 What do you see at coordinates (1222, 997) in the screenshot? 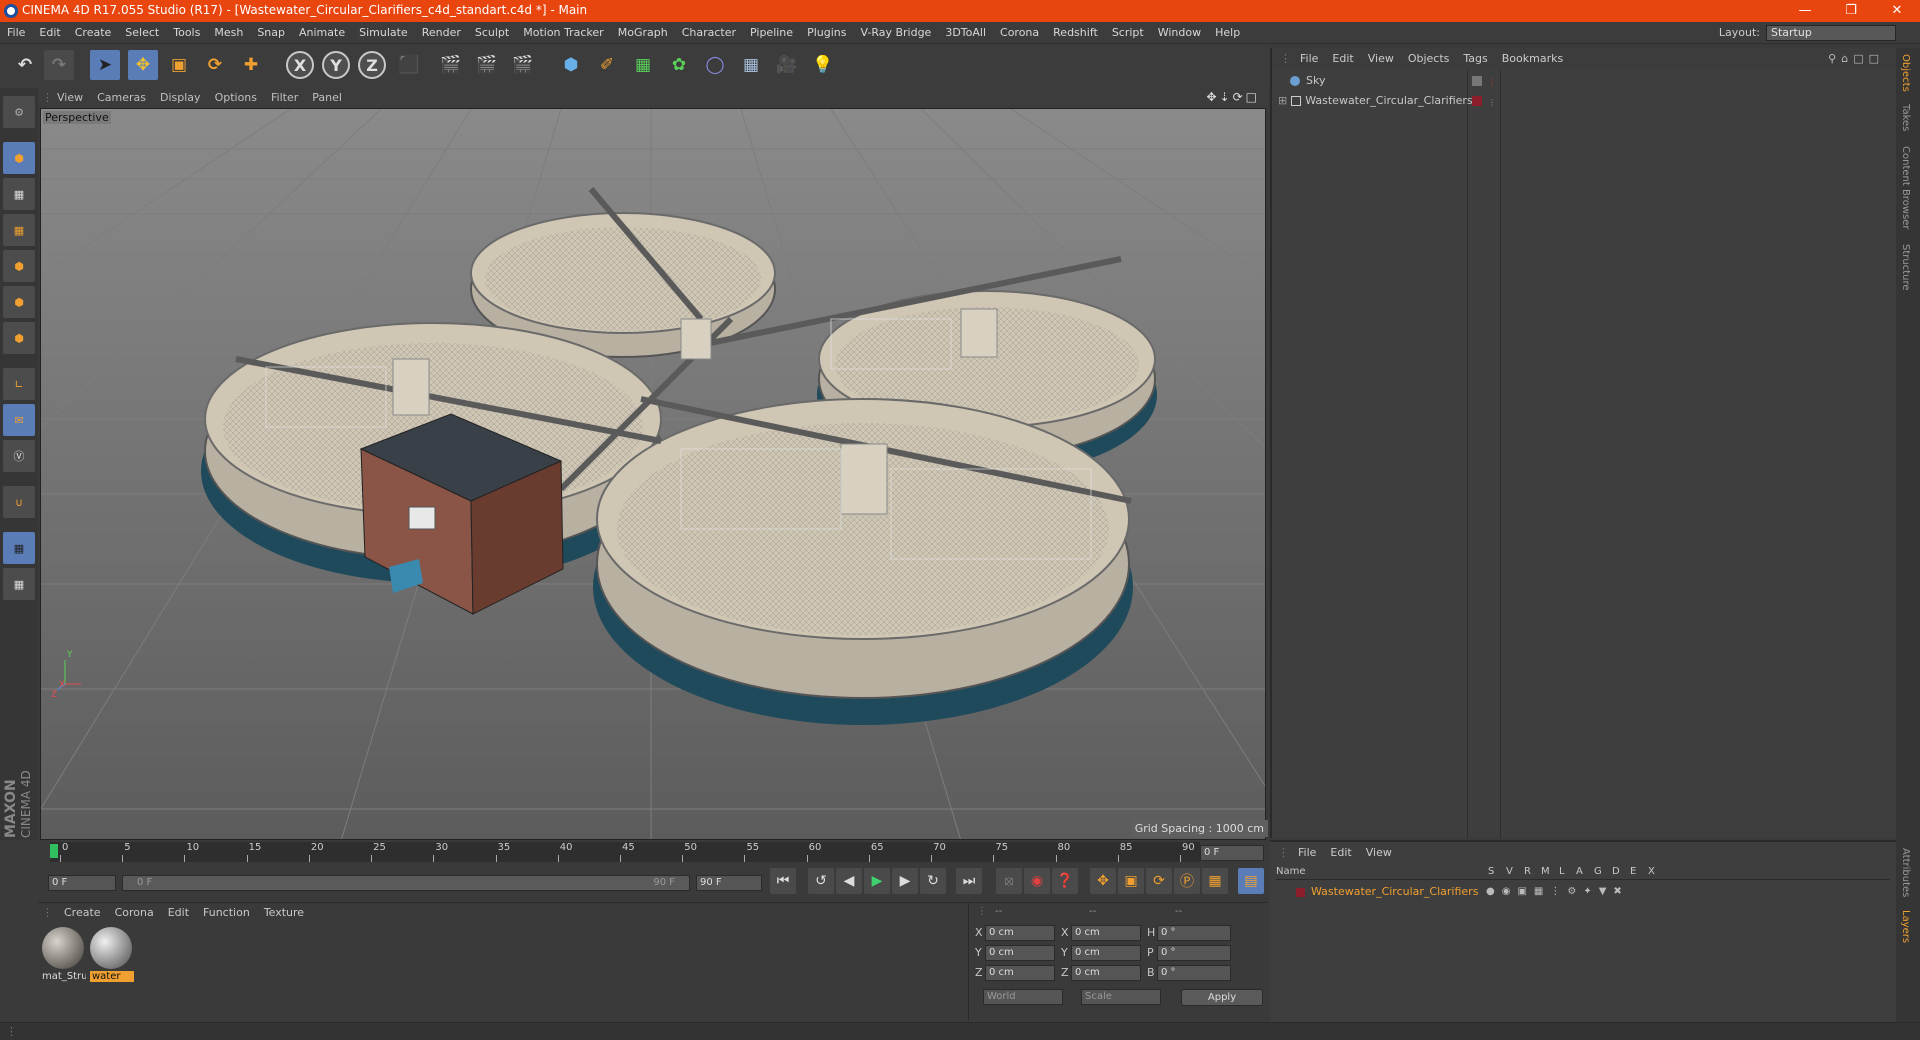
I see `apply-button: Apply` at bounding box center [1222, 997].